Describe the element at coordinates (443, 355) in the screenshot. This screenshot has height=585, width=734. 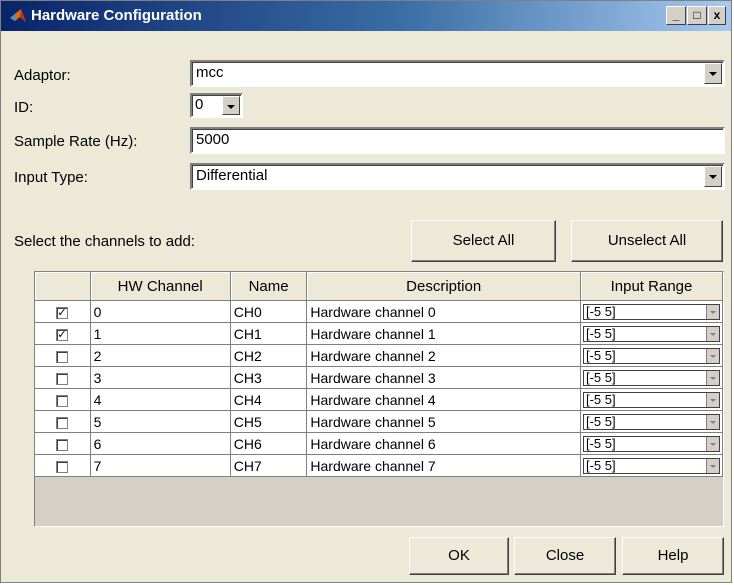
I see `channel-description-cell: Hardware channel 2` at that location.